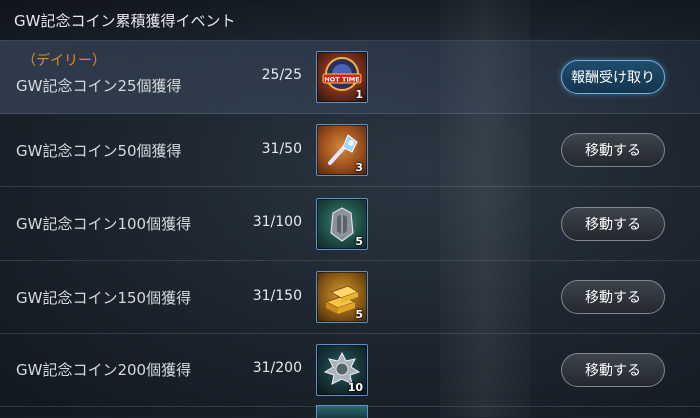 The image size is (700, 418). I want to click on reward-title: GW記念コイン100個獲得, so click(104, 224).